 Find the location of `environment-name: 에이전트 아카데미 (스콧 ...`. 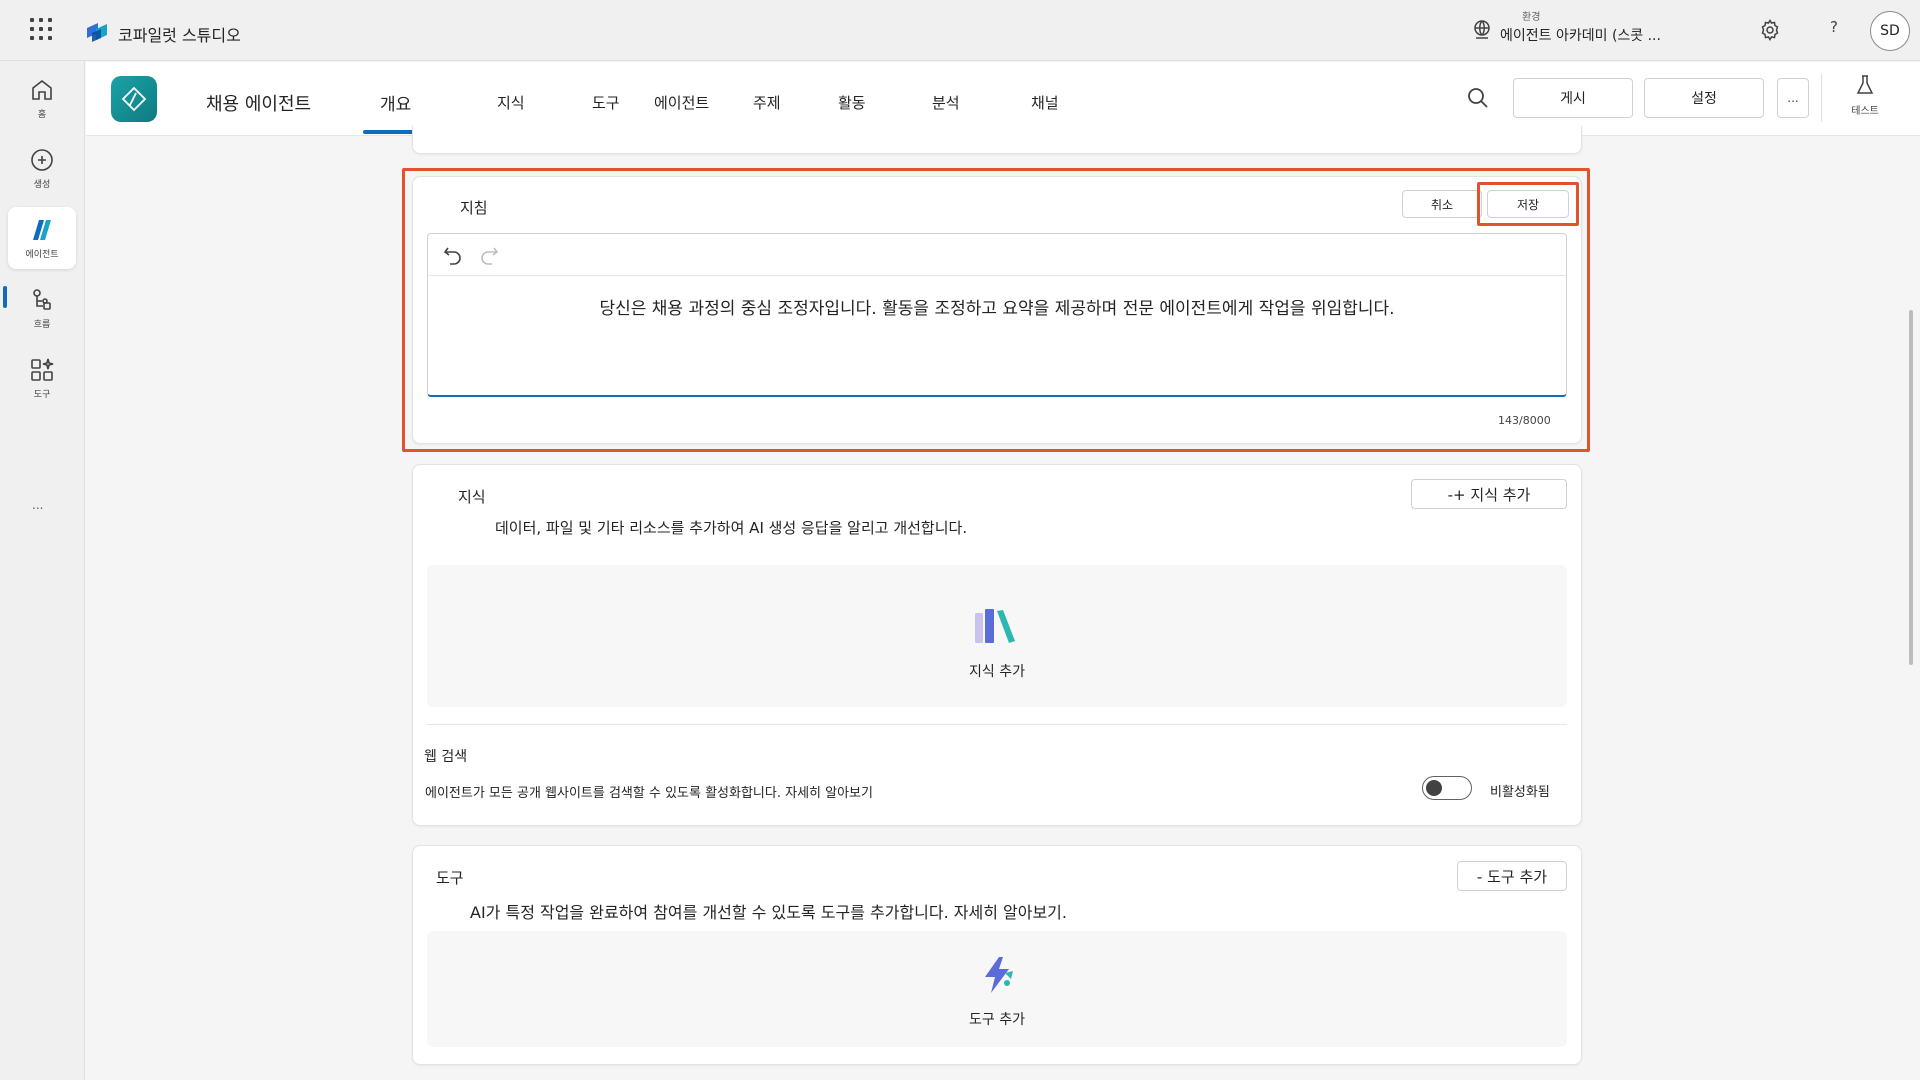

environment-name: 에이전트 아카데미 (스콧 ... is located at coordinates (1580, 36).